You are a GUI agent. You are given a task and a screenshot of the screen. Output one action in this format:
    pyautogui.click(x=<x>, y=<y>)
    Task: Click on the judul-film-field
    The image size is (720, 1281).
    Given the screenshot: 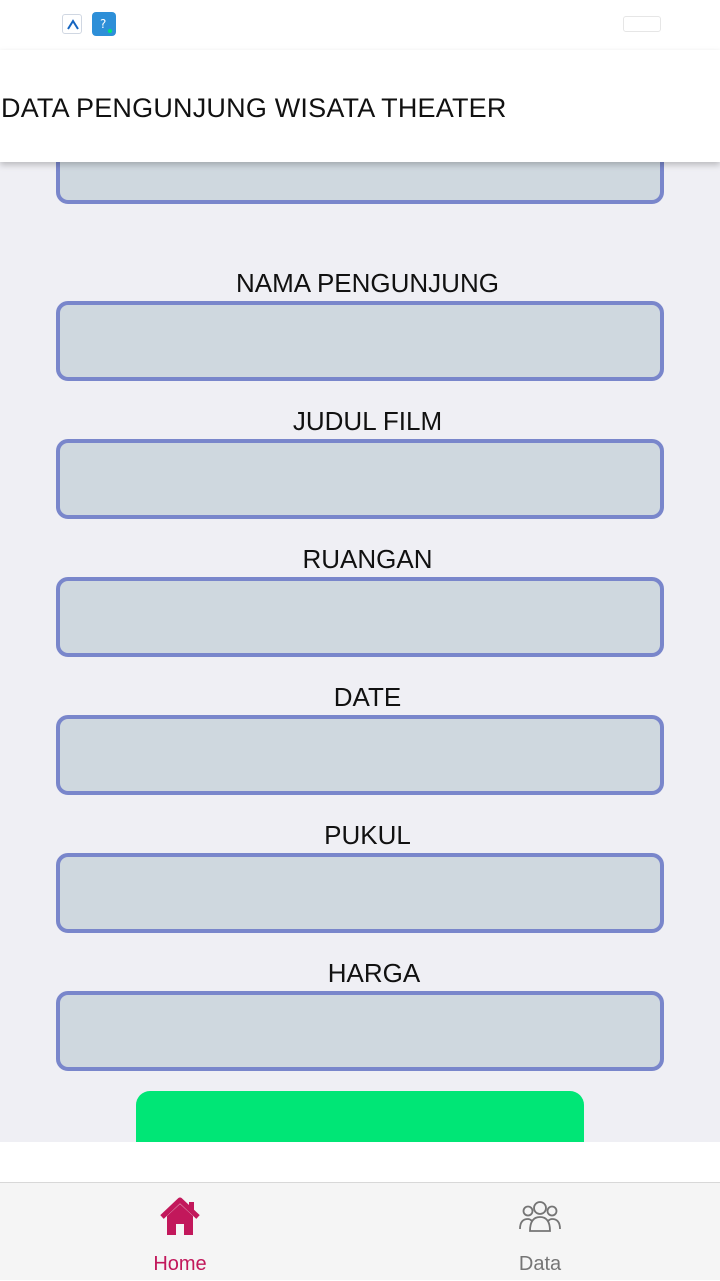 What is the action you would take?
    pyautogui.click(x=360, y=479)
    